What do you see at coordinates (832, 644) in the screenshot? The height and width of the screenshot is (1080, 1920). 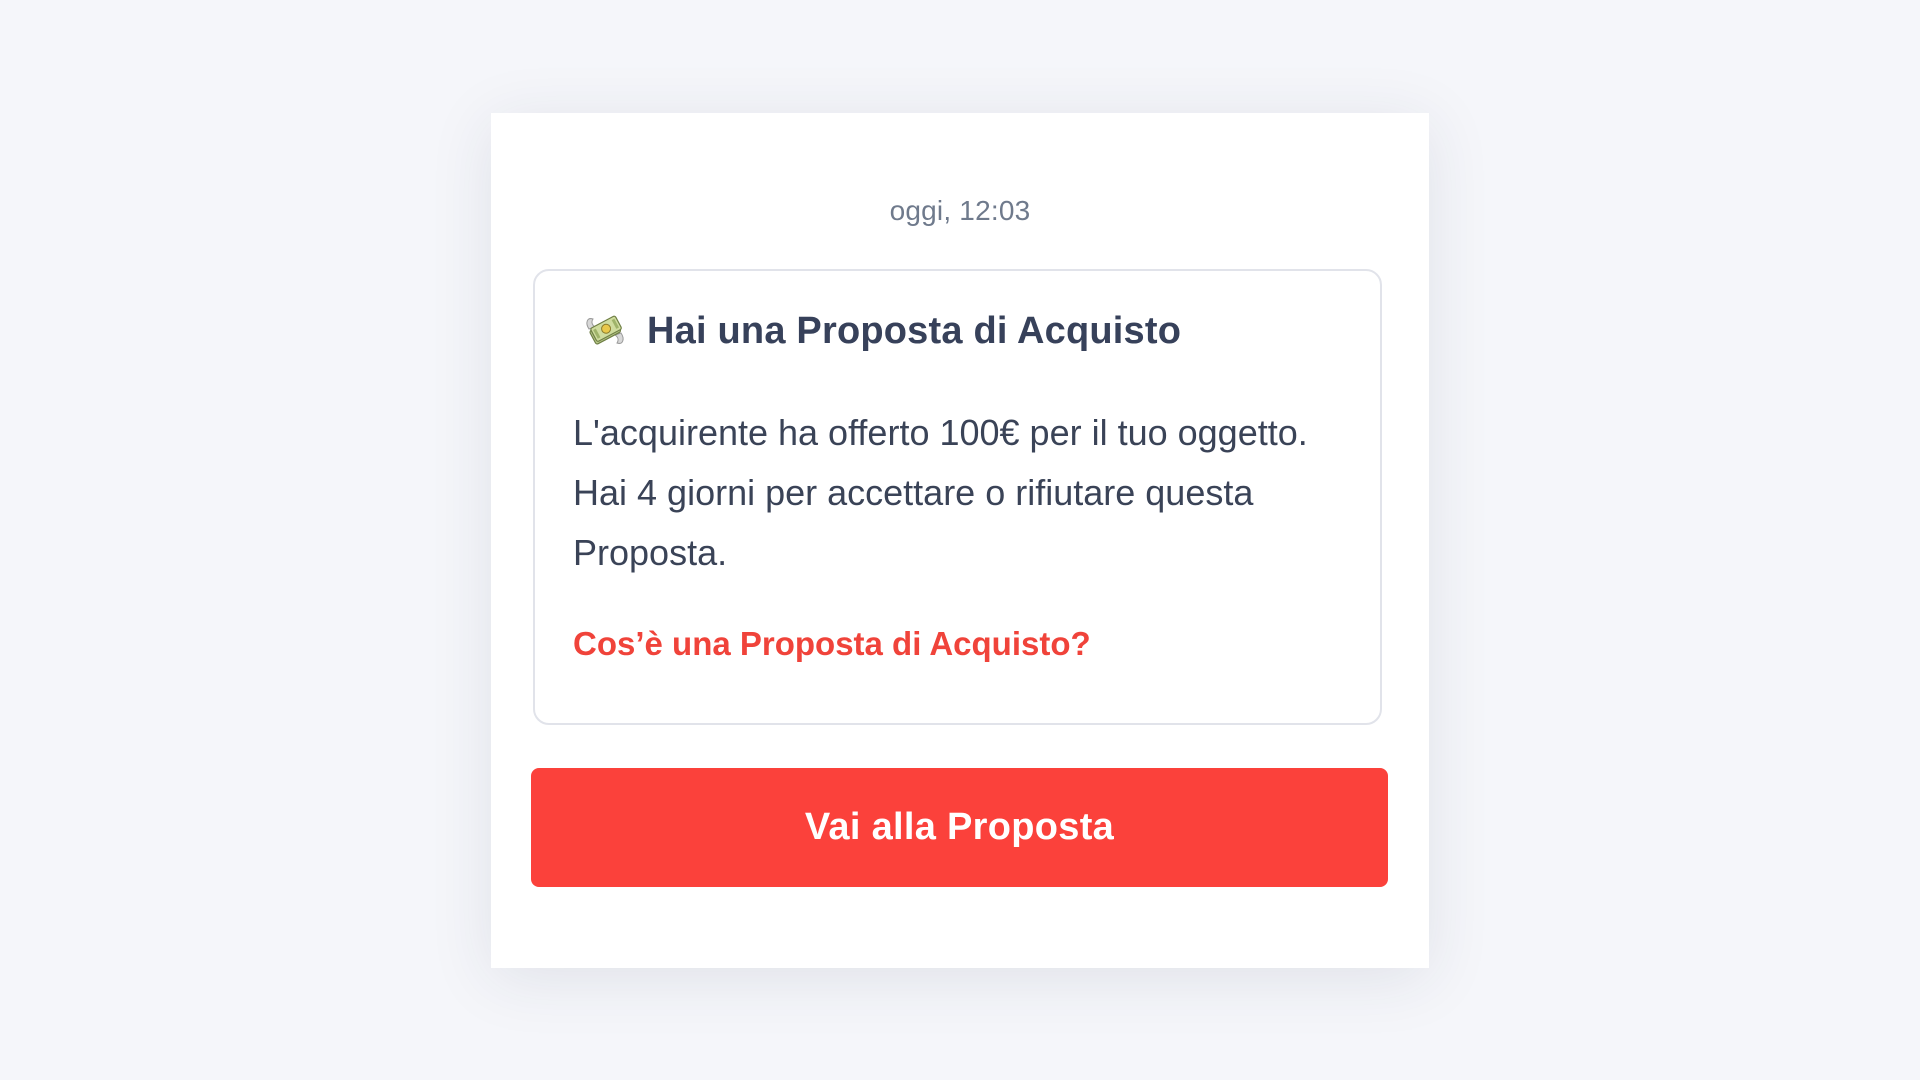 I see `what-is-offer-link: Cos’è una Proposta di Acquisto?` at bounding box center [832, 644].